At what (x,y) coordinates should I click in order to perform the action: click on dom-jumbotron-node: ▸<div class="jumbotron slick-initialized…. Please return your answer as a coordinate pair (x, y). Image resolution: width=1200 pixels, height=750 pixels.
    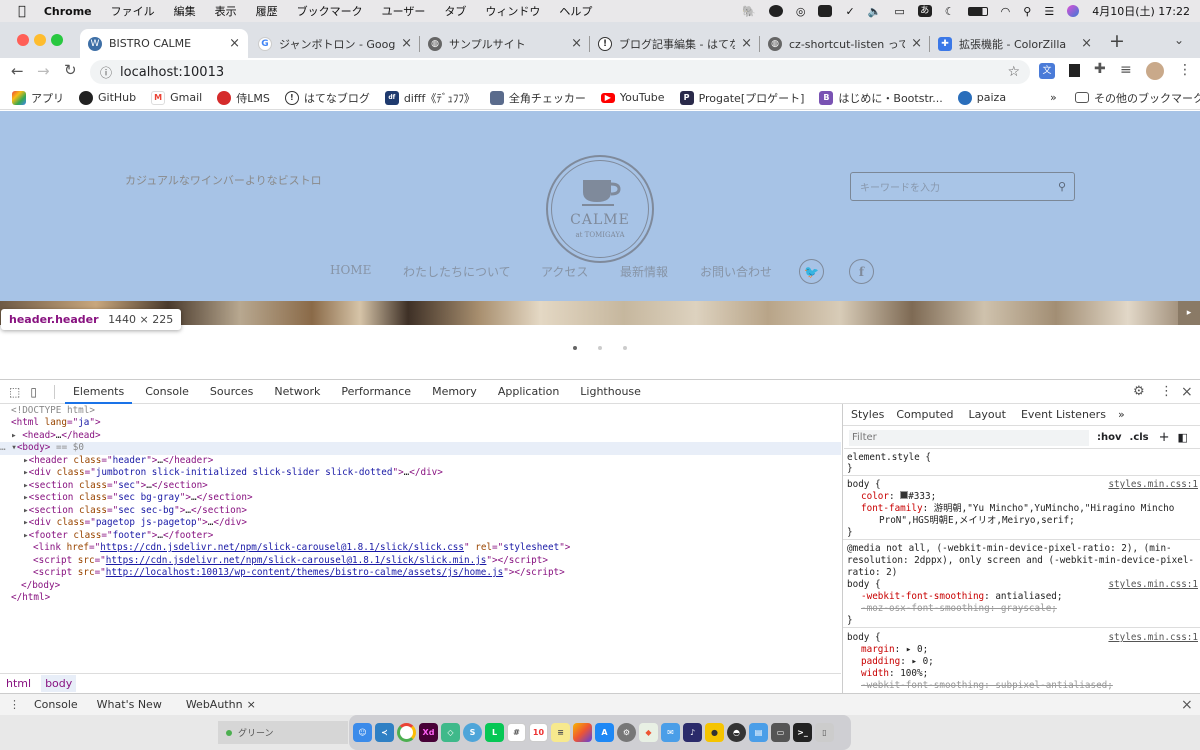
    Looking at the image, I should click on (233, 473).